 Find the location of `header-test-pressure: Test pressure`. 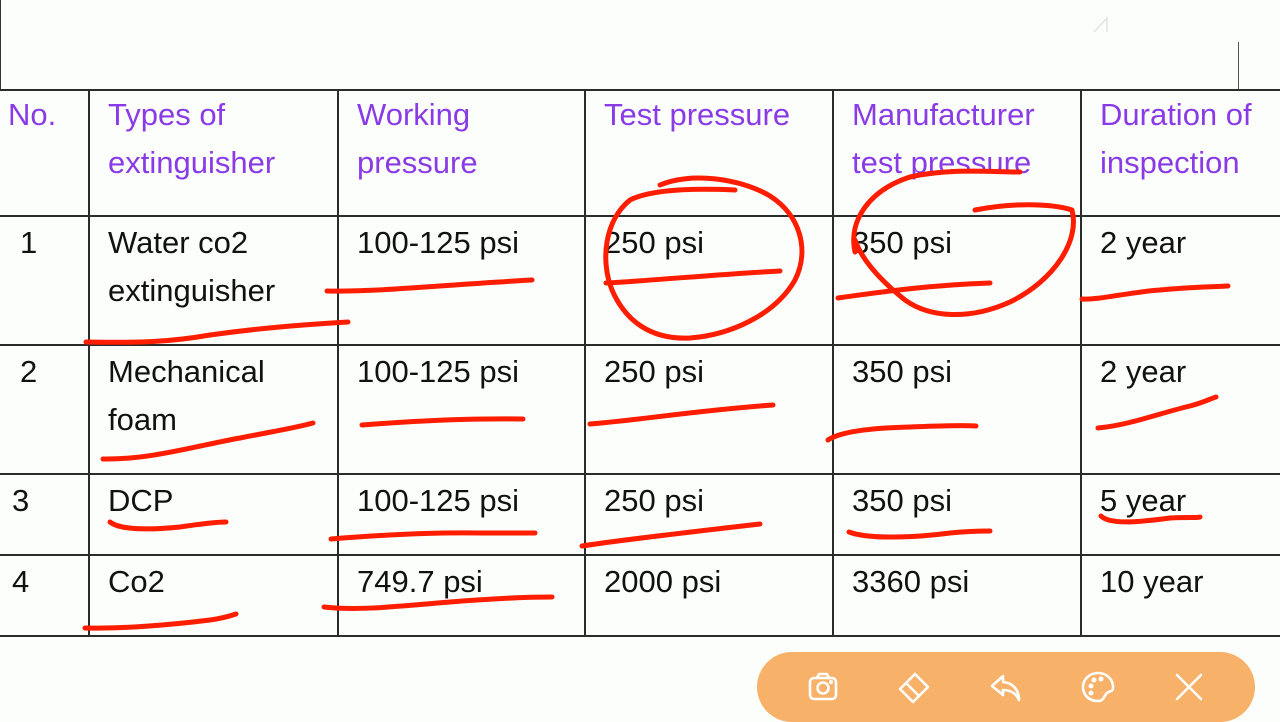

header-test-pressure: Test pressure is located at coordinates (709, 153).